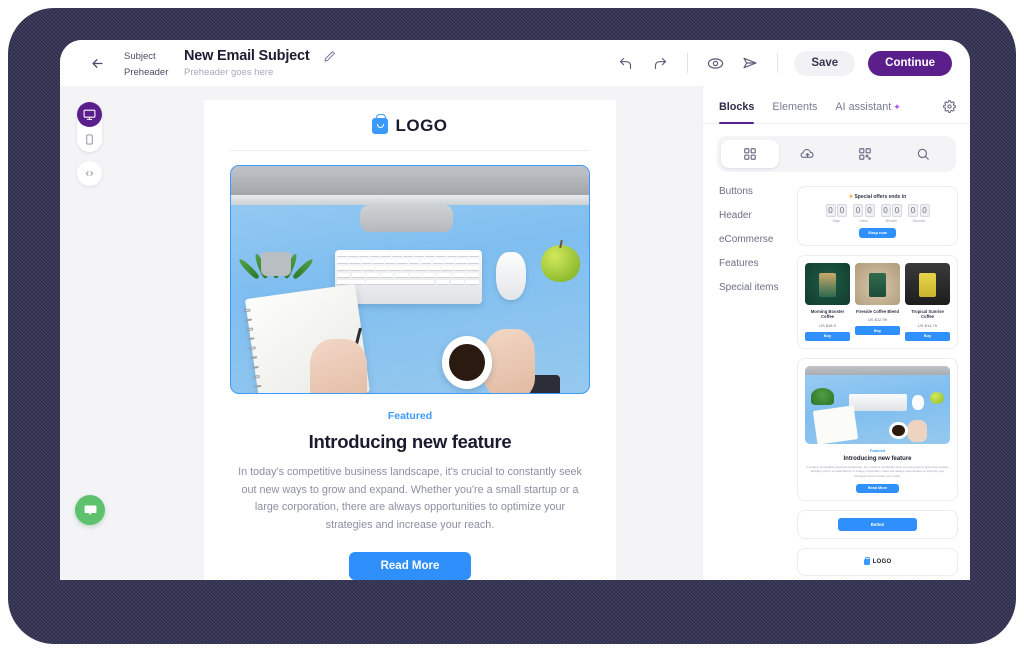 The height and width of the screenshot is (652, 1024). I want to click on countdown-group: 00 Minutes, so click(891, 213).